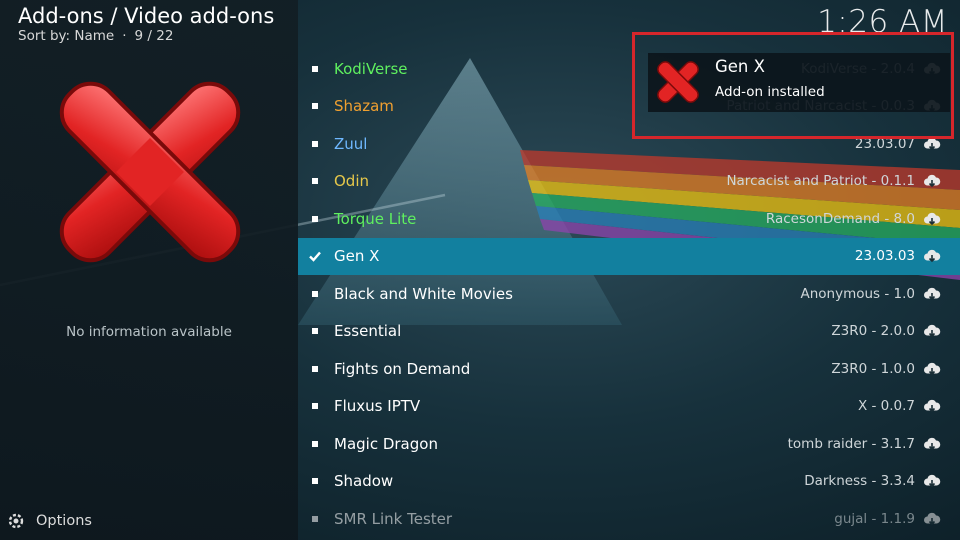  I want to click on options-button: Options, so click(49, 521).